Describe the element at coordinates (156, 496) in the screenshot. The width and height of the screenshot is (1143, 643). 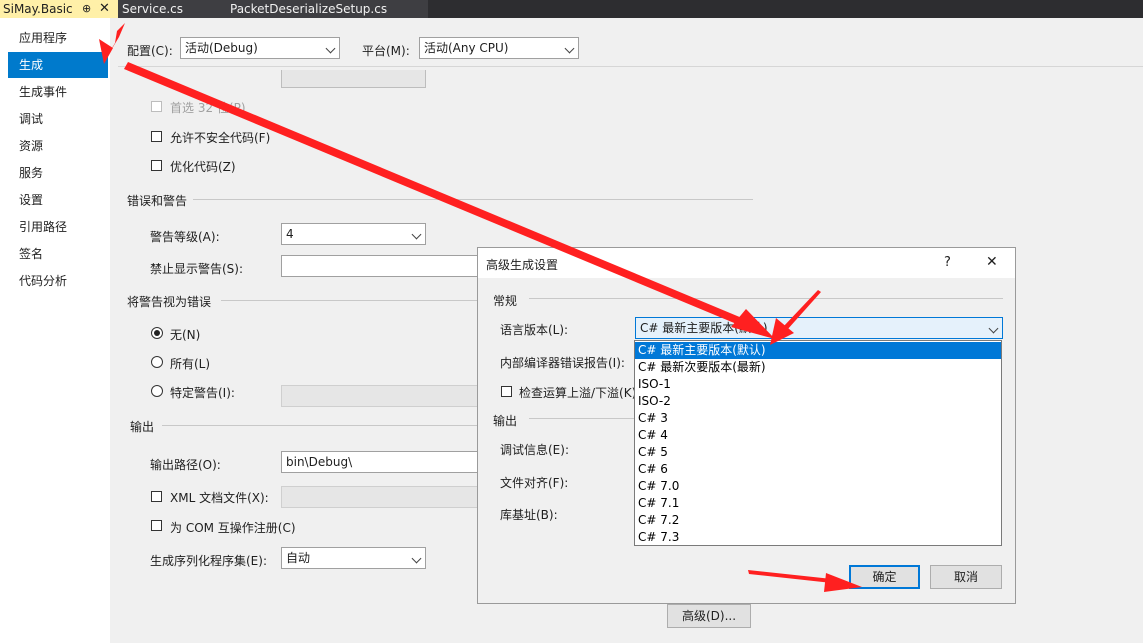
I see `xml-doc-checkbox` at that location.